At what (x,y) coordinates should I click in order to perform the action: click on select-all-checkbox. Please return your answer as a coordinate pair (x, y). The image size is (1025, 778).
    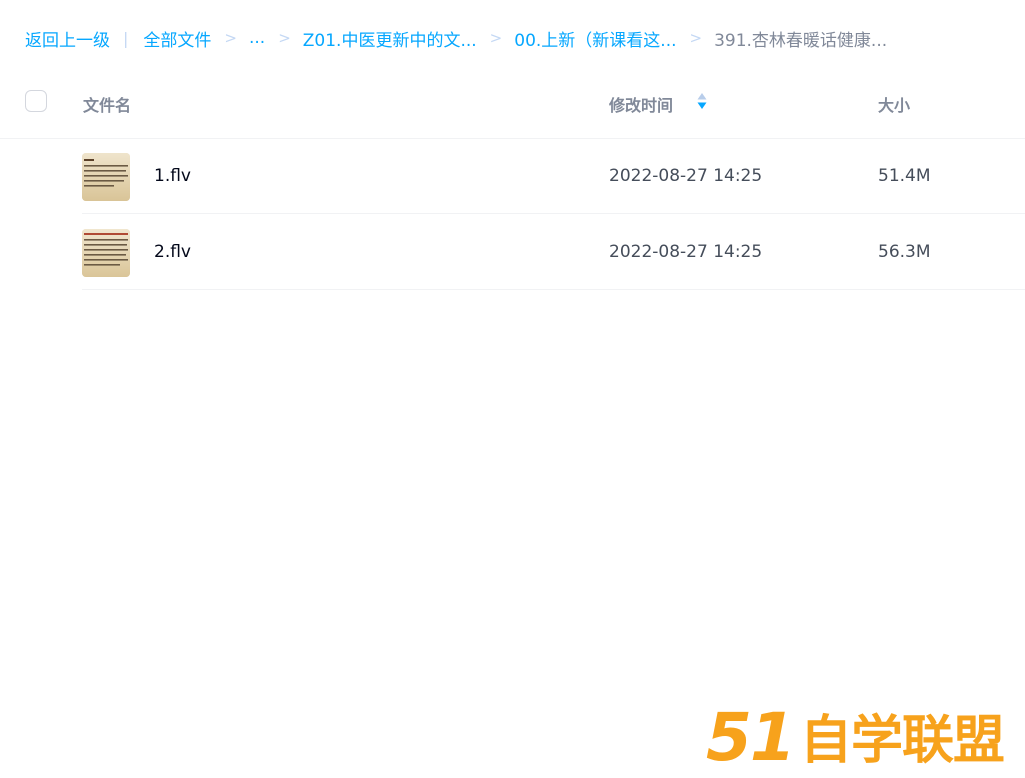
    Looking at the image, I should click on (36, 101).